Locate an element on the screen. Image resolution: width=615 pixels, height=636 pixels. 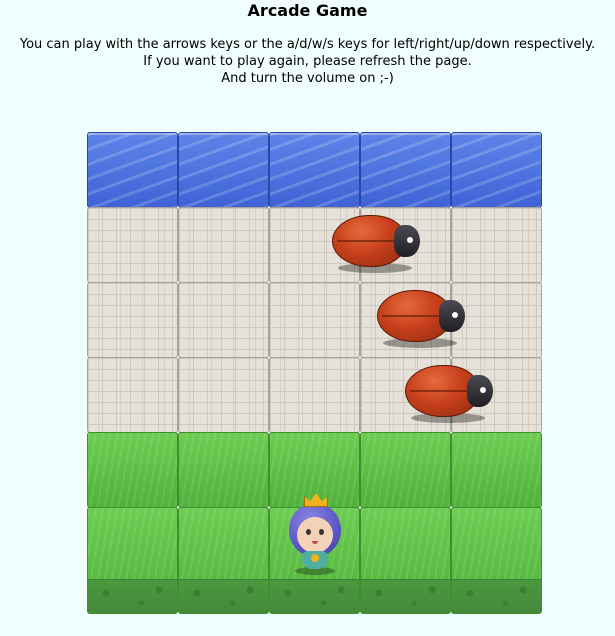
player-eye-r is located at coordinates (321, 532).